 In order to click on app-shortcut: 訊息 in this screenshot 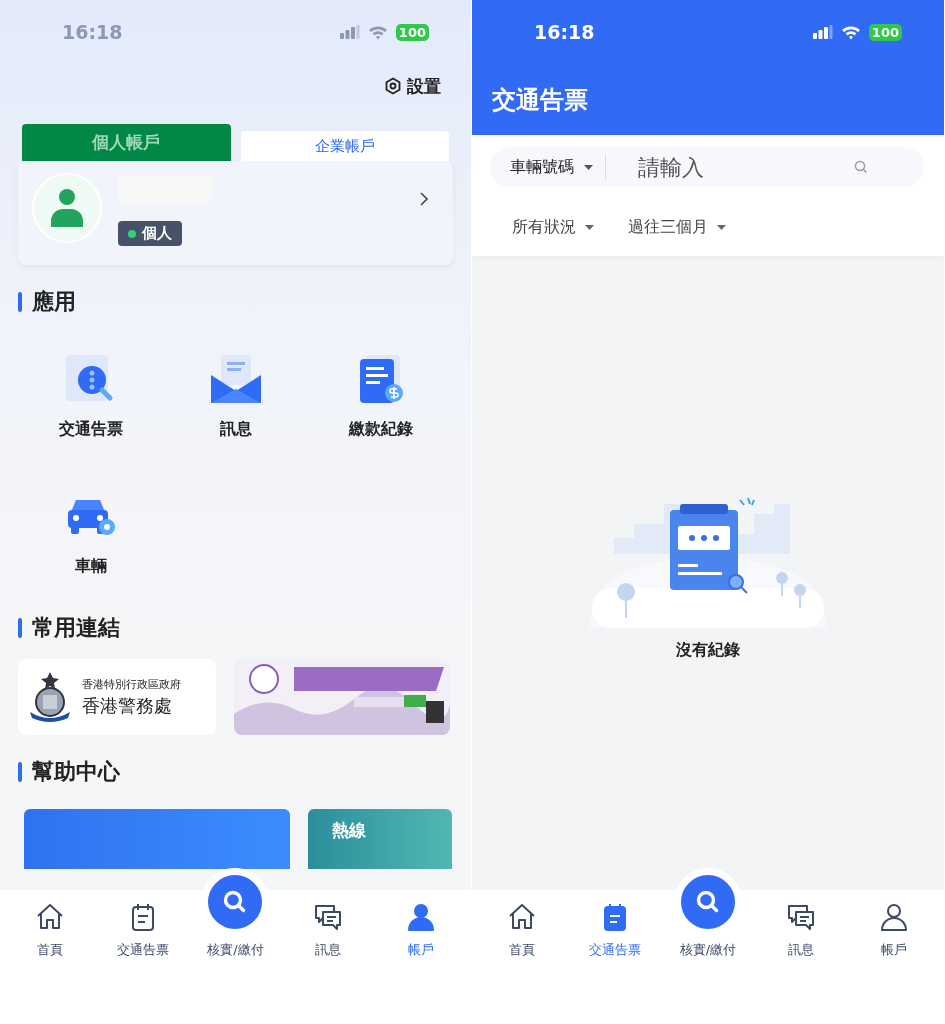, I will do `click(235, 396)`.